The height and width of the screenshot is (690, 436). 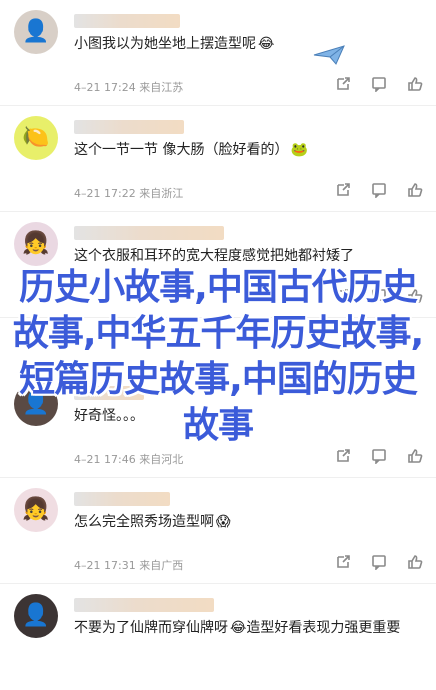 I want to click on comment-meta: 4–21 17:46 来自河北, so click(x=129, y=459).